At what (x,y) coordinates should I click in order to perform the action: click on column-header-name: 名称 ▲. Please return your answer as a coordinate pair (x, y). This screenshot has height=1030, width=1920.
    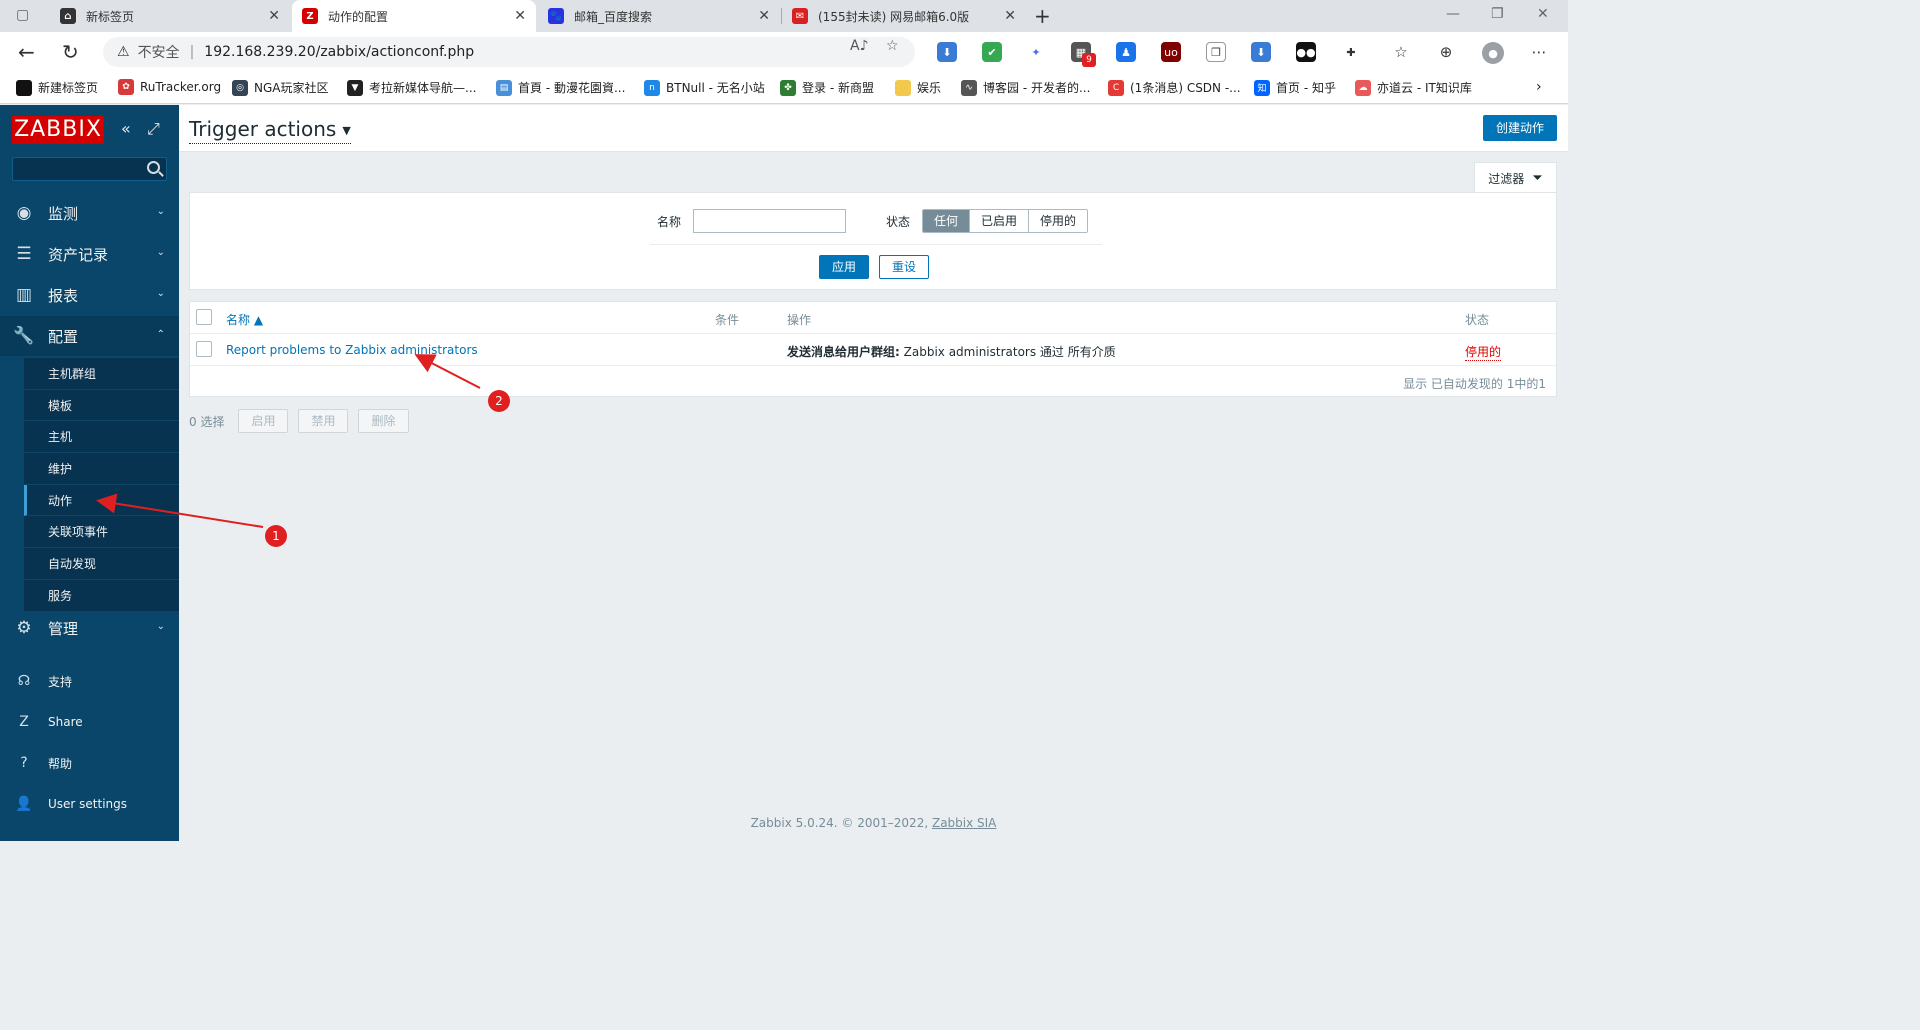
    Looking at the image, I should click on (244, 319).